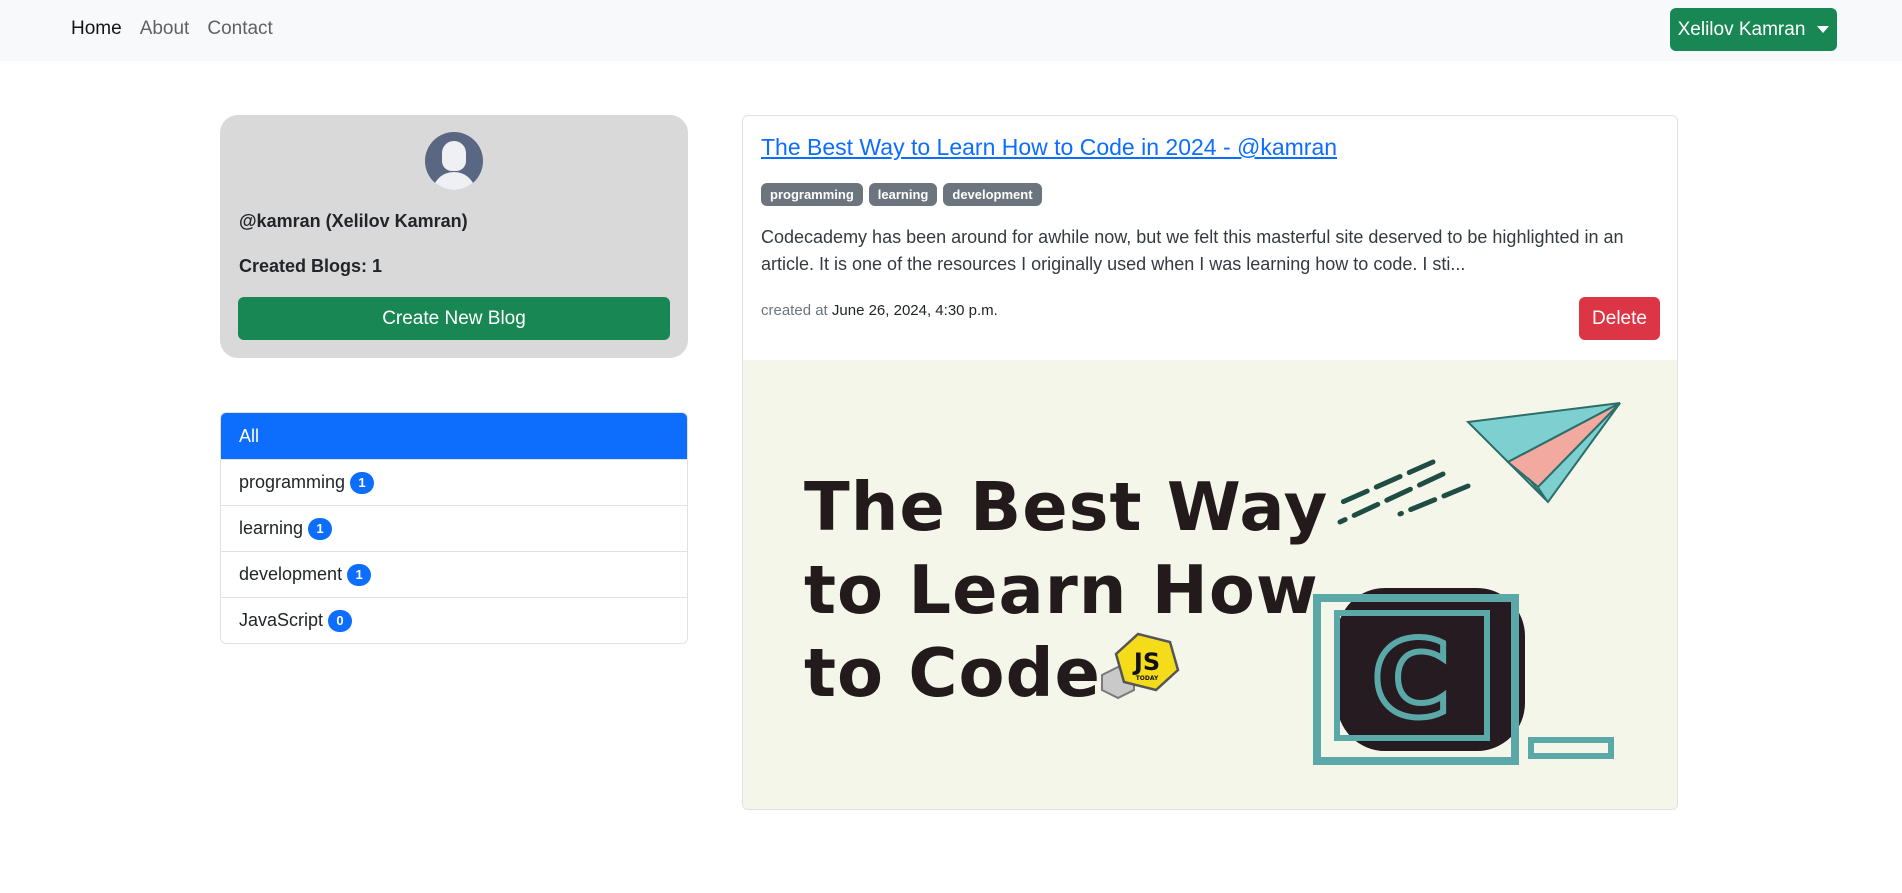 This screenshot has width=1902, height=893. I want to click on tag-filter-label: programming, so click(292, 482).